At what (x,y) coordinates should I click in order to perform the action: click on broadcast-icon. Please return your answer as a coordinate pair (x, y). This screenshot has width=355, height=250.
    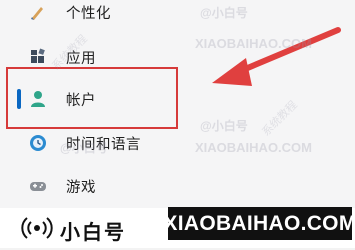
    Looking at the image, I should click on (37, 230).